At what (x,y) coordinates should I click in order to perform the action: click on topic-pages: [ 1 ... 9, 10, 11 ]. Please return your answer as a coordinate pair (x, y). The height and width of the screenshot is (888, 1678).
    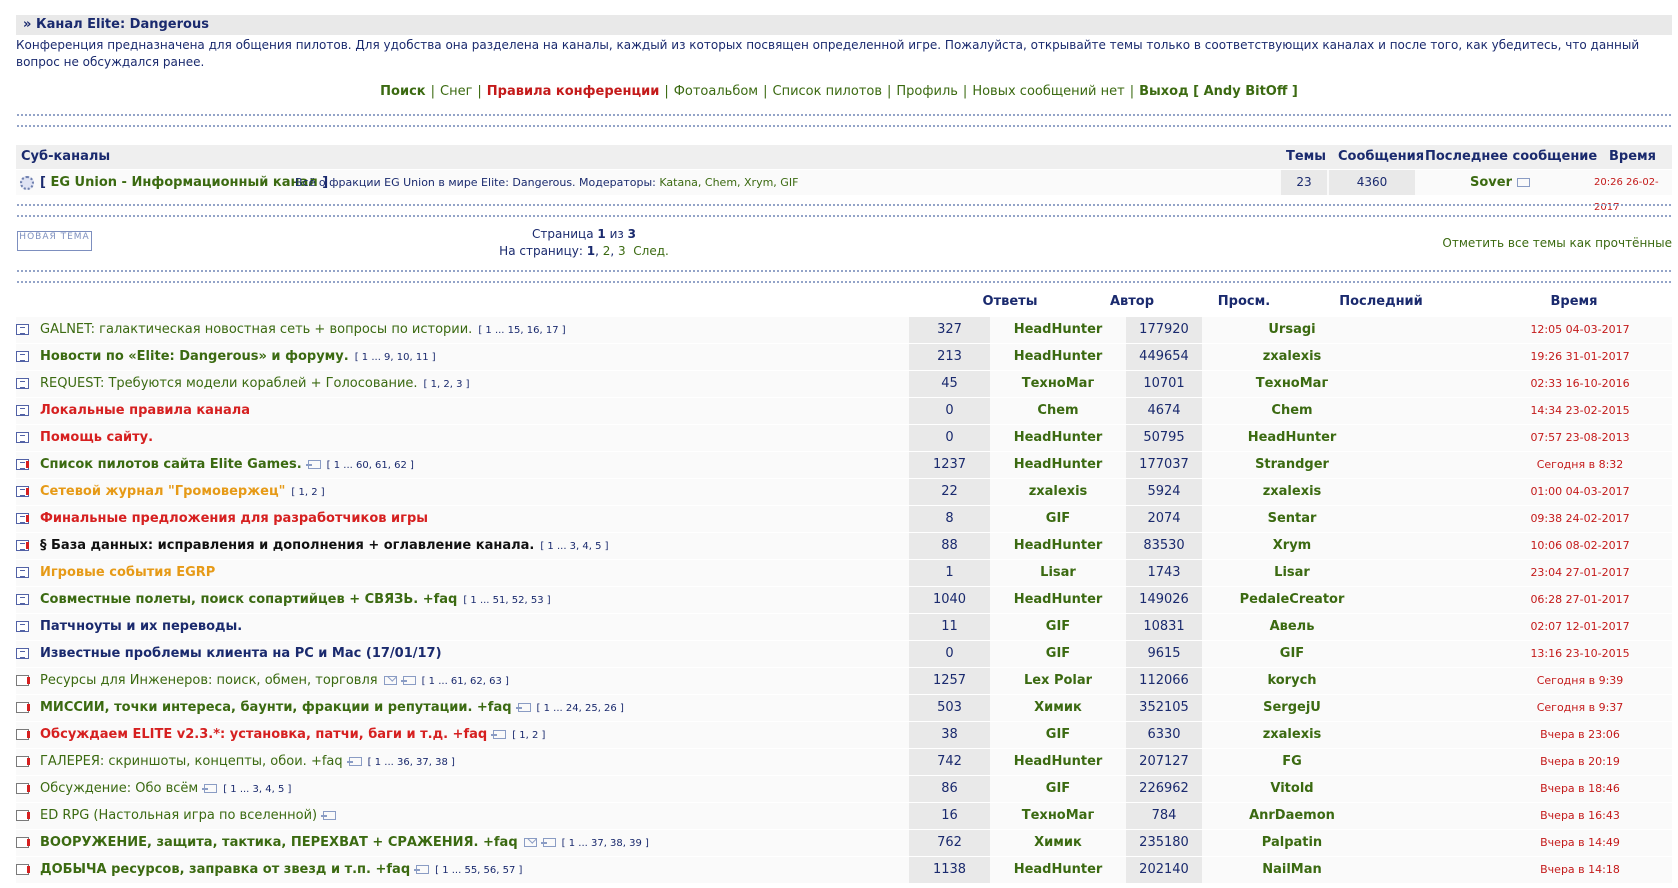
    Looking at the image, I should click on (395, 357).